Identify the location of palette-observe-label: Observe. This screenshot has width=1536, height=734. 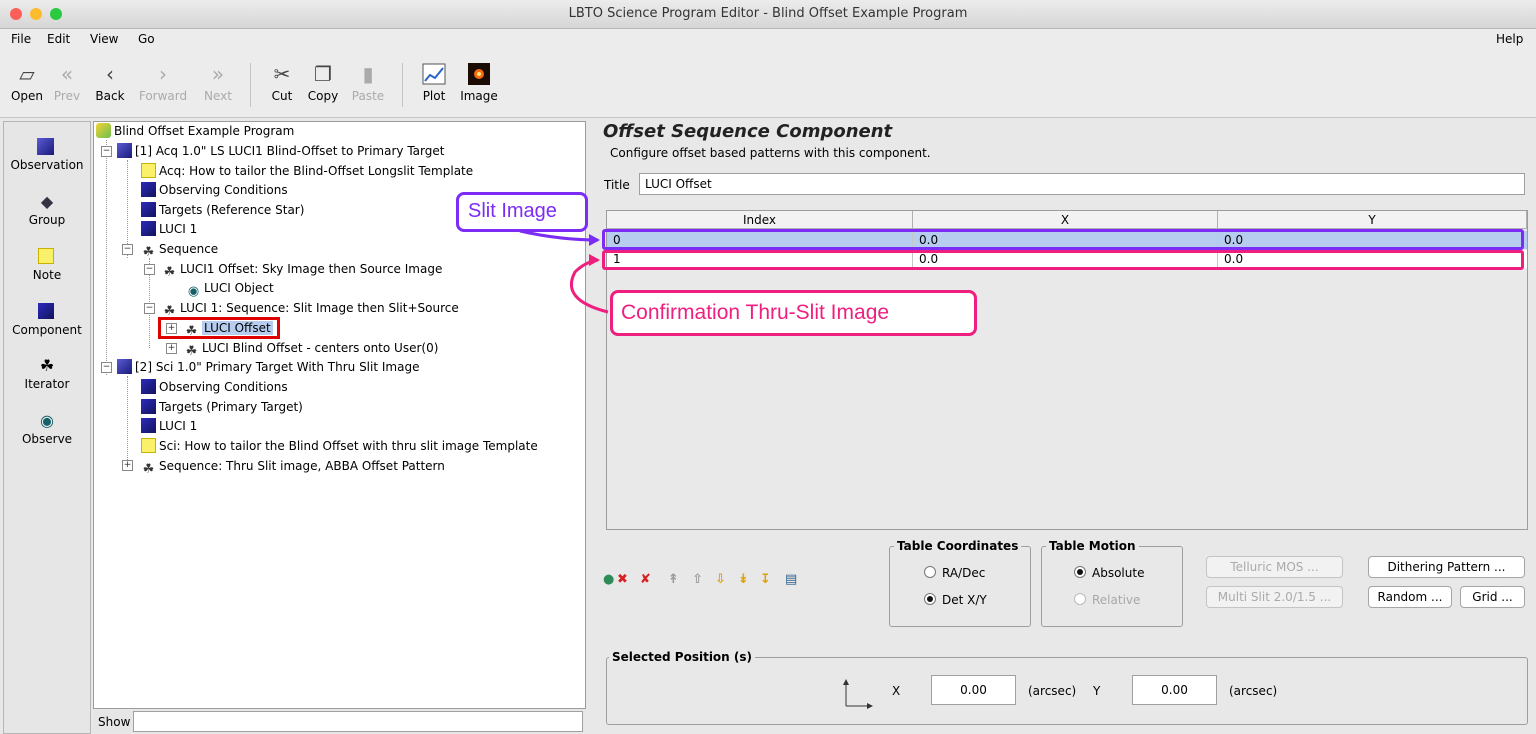
(47, 439).